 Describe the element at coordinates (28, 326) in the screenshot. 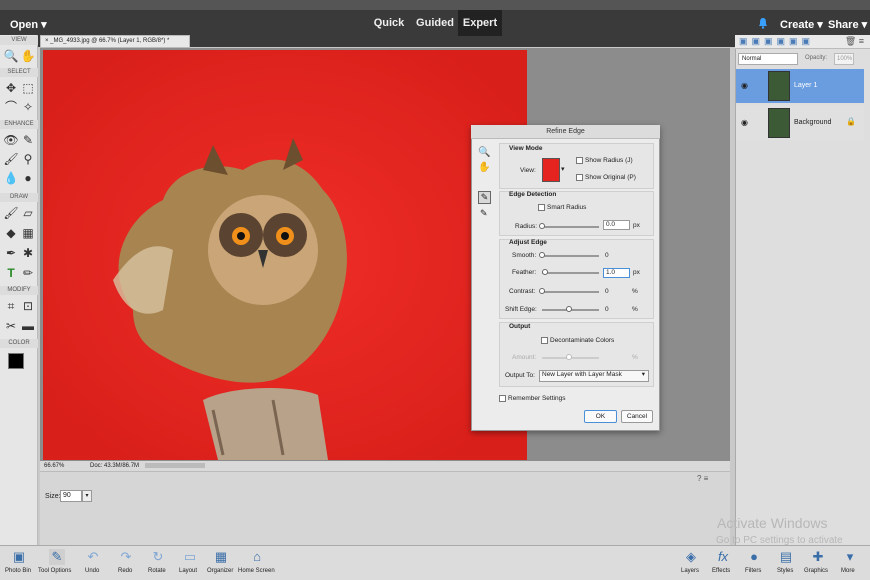

I see `content-move-icon: ▬` at that location.